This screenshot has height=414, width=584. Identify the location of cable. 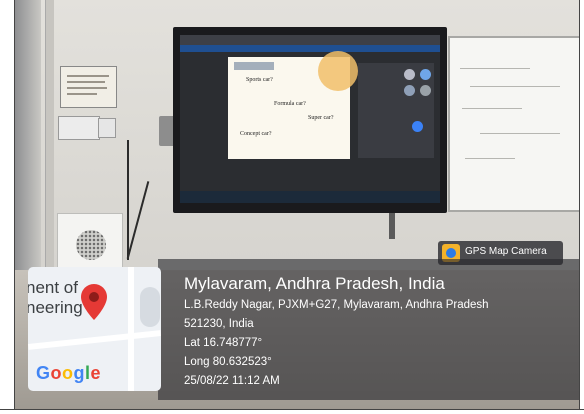
(128, 200).